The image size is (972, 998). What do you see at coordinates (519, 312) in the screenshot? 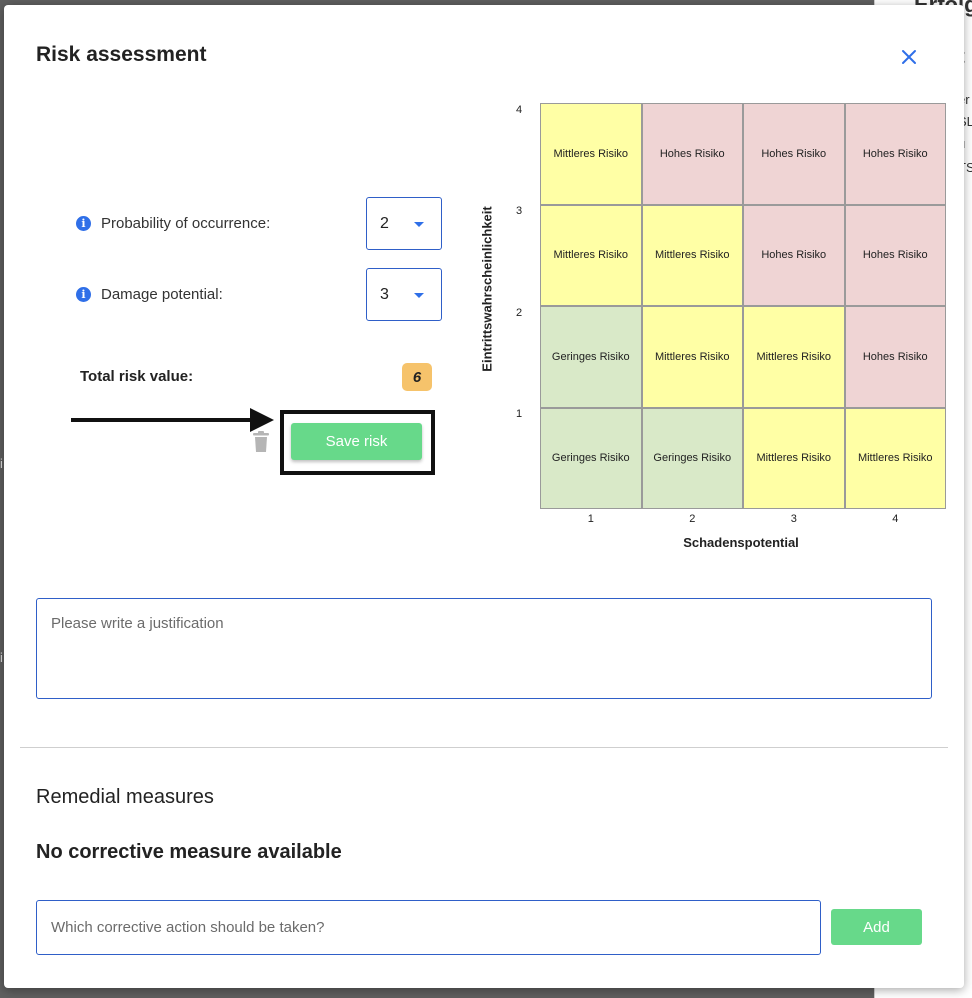
I see `y-tick-label: 2` at bounding box center [519, 312].